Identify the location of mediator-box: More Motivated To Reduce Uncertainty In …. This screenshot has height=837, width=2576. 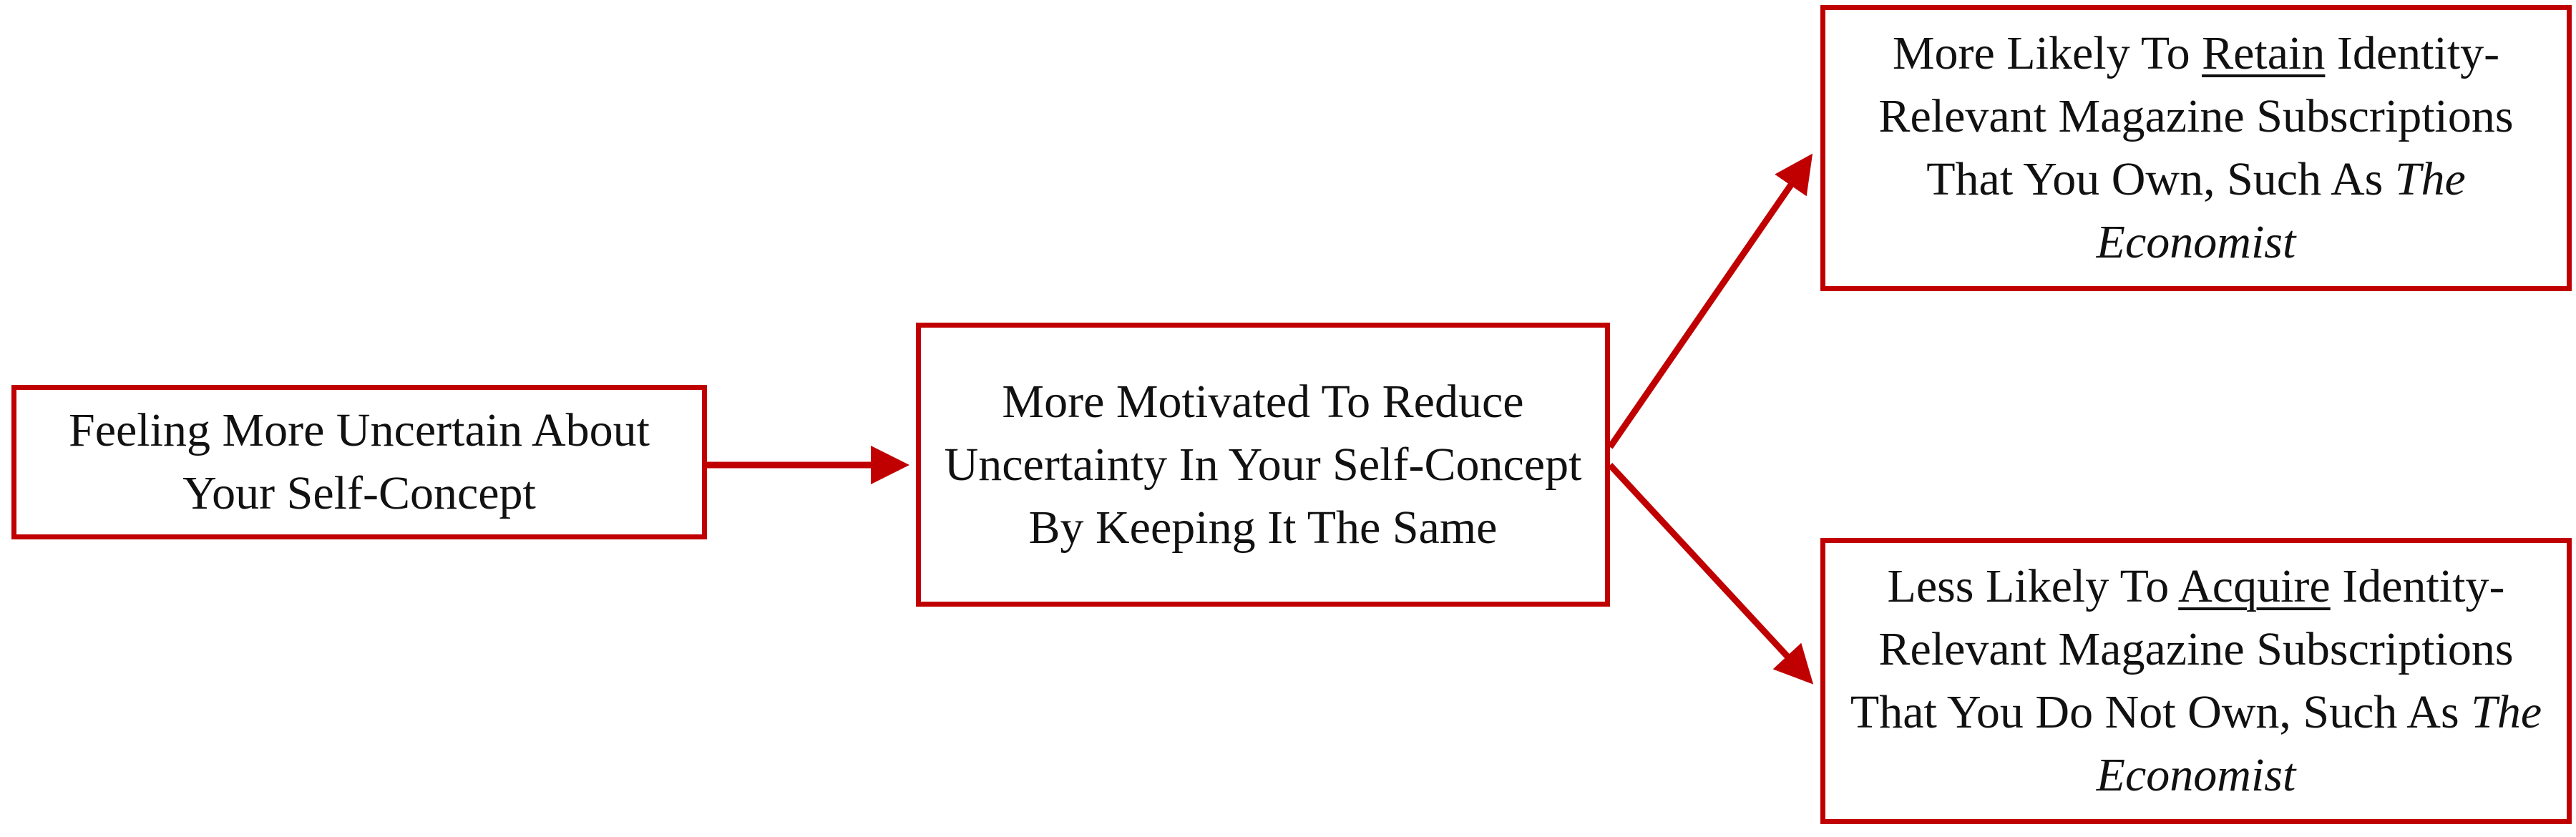
(1263, 465).